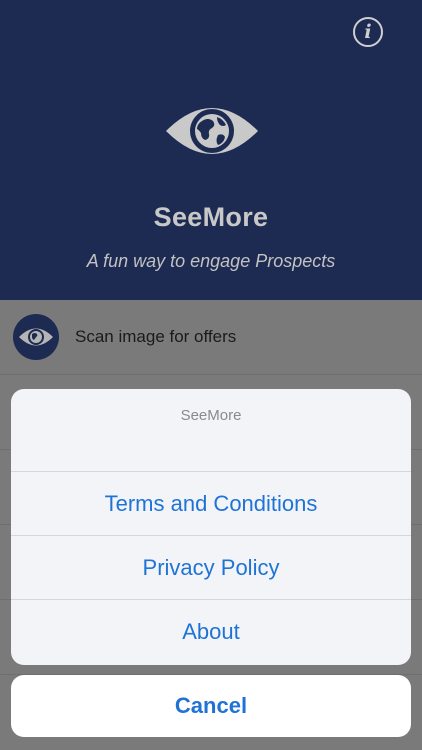 This screenshot has height=750, width=422. What do you see at coordinates (211, 504) in the screenshot?
I see `terms-and-conditions-button: Terms and Conditions` at bounding box center [211, 504].